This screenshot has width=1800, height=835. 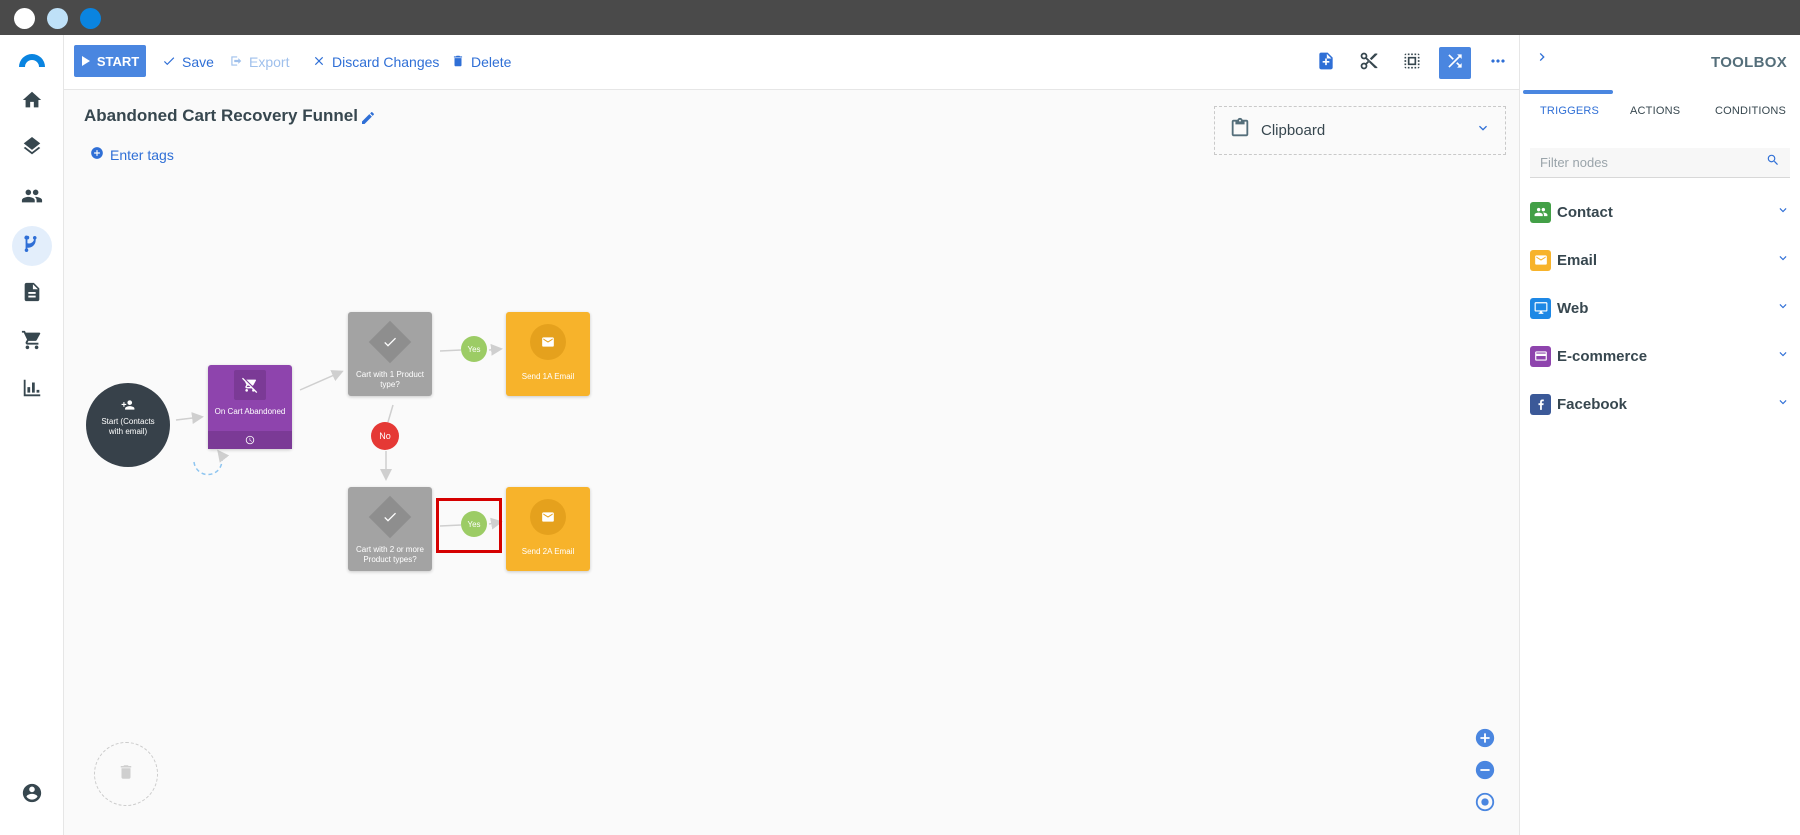 I want to click on clock-icon, so click(x=250, y=440).